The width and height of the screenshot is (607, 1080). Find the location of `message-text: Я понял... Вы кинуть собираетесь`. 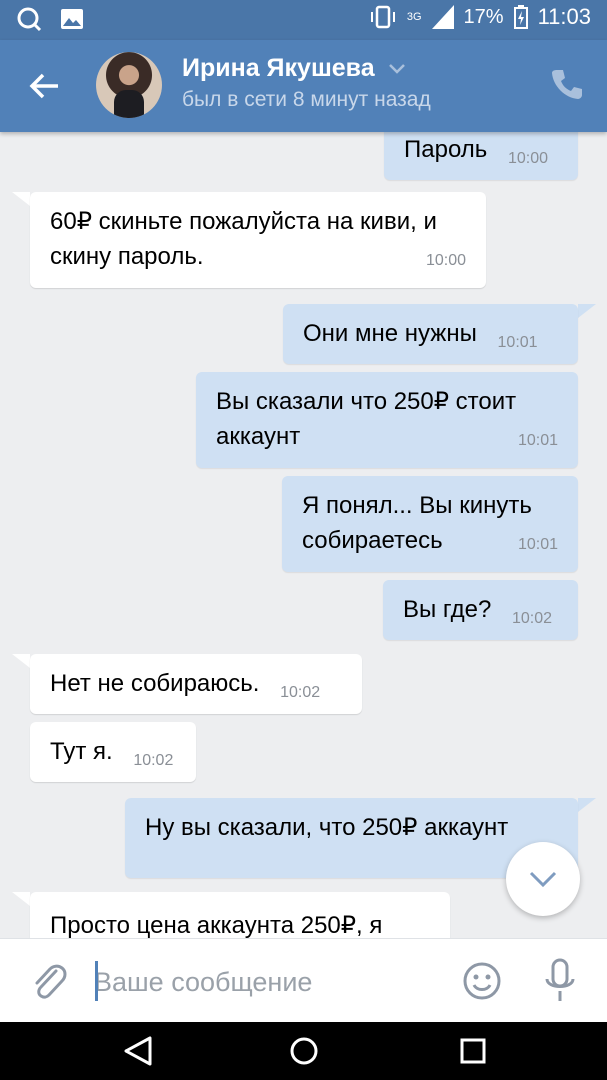

message-text: Я понял... Вы кинуть собираетесь is located at coordinates (417, 523).